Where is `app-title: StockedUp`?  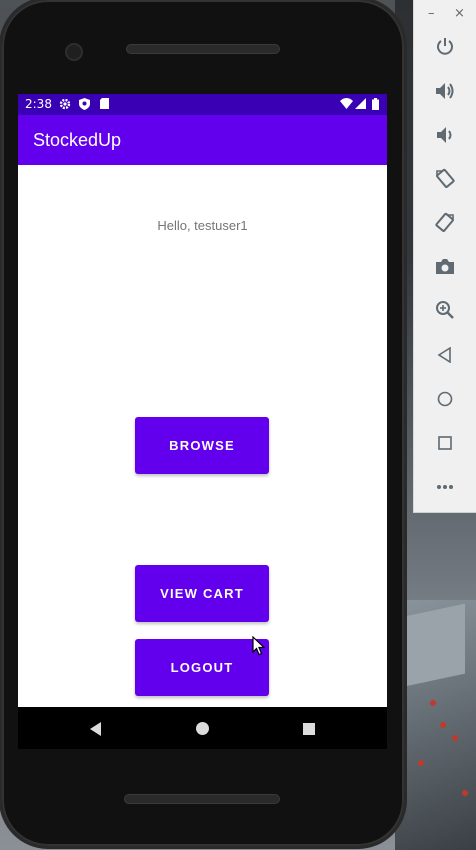
app-title: StockedUp is located at coordinates (77, 140).